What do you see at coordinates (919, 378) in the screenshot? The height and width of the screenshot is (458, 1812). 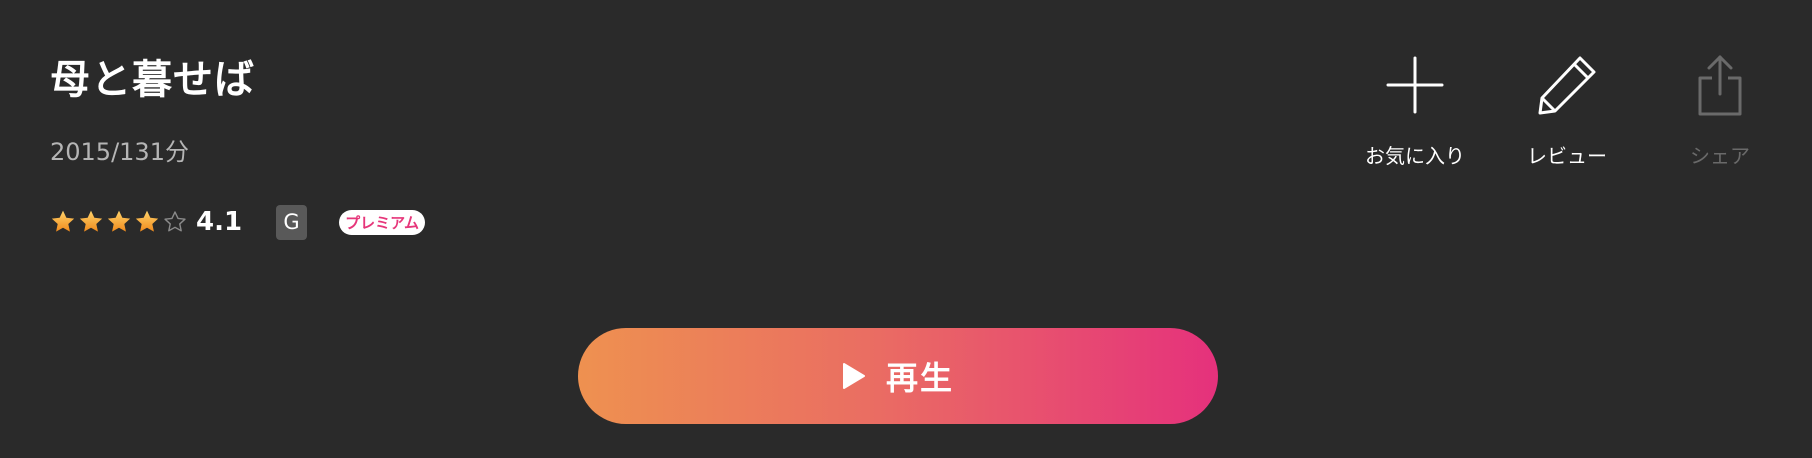 I see `play-label: 再生` at bounding box center [919, 378].